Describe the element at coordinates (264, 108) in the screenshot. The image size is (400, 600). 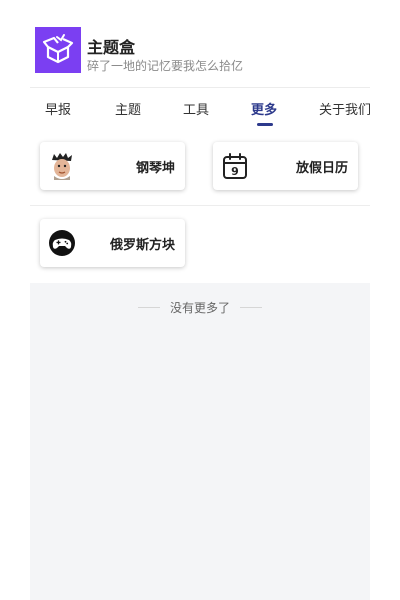
I see `tab-more: 更多` at that location.